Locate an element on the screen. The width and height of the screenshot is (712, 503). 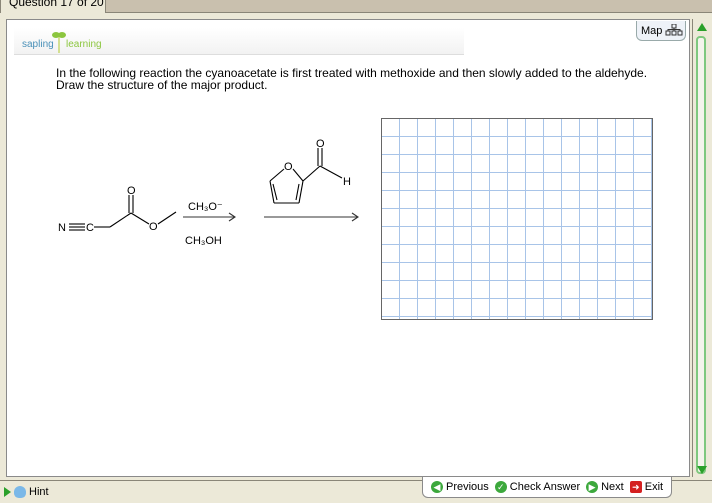
checkmark-icon: ✓ is located at coordinates (500, 487).